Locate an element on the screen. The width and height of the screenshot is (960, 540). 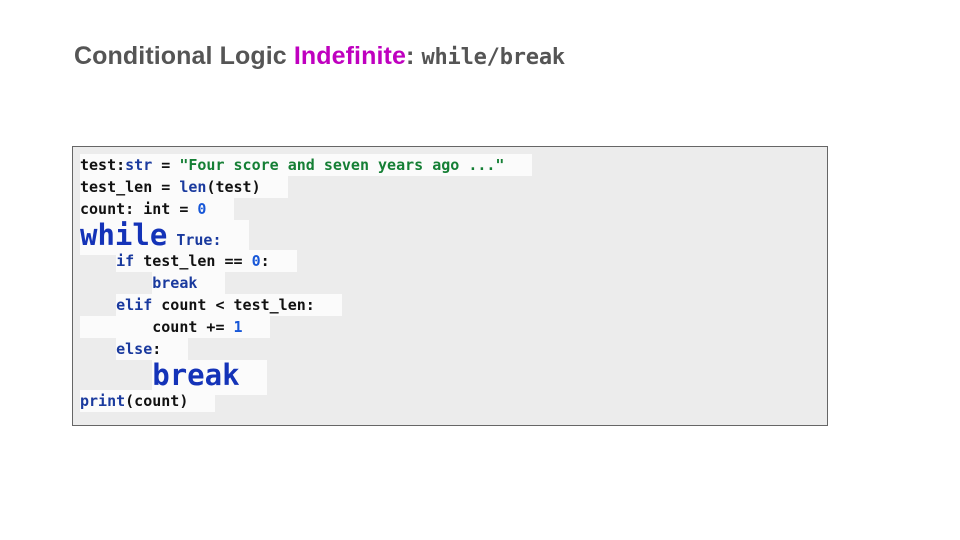
code-token-keyword: print is located at coordinates (103, 401).